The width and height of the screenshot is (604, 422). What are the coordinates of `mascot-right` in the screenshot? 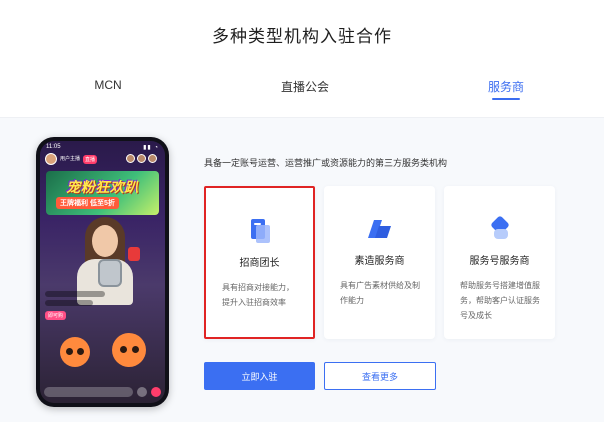 It's located at (129, 350).